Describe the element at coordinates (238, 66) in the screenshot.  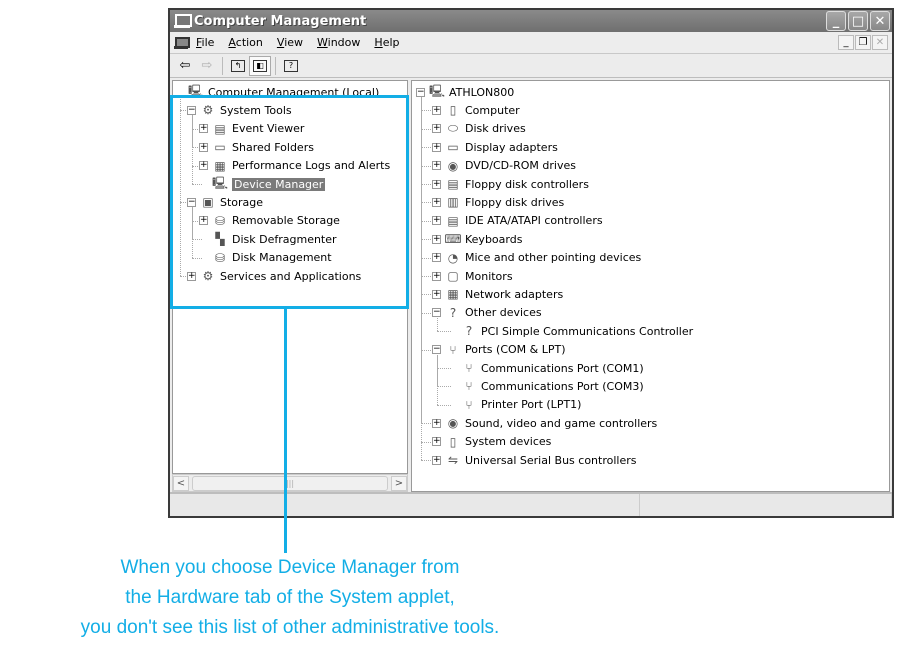
I see `up-one-level-button: ↰` at that location.